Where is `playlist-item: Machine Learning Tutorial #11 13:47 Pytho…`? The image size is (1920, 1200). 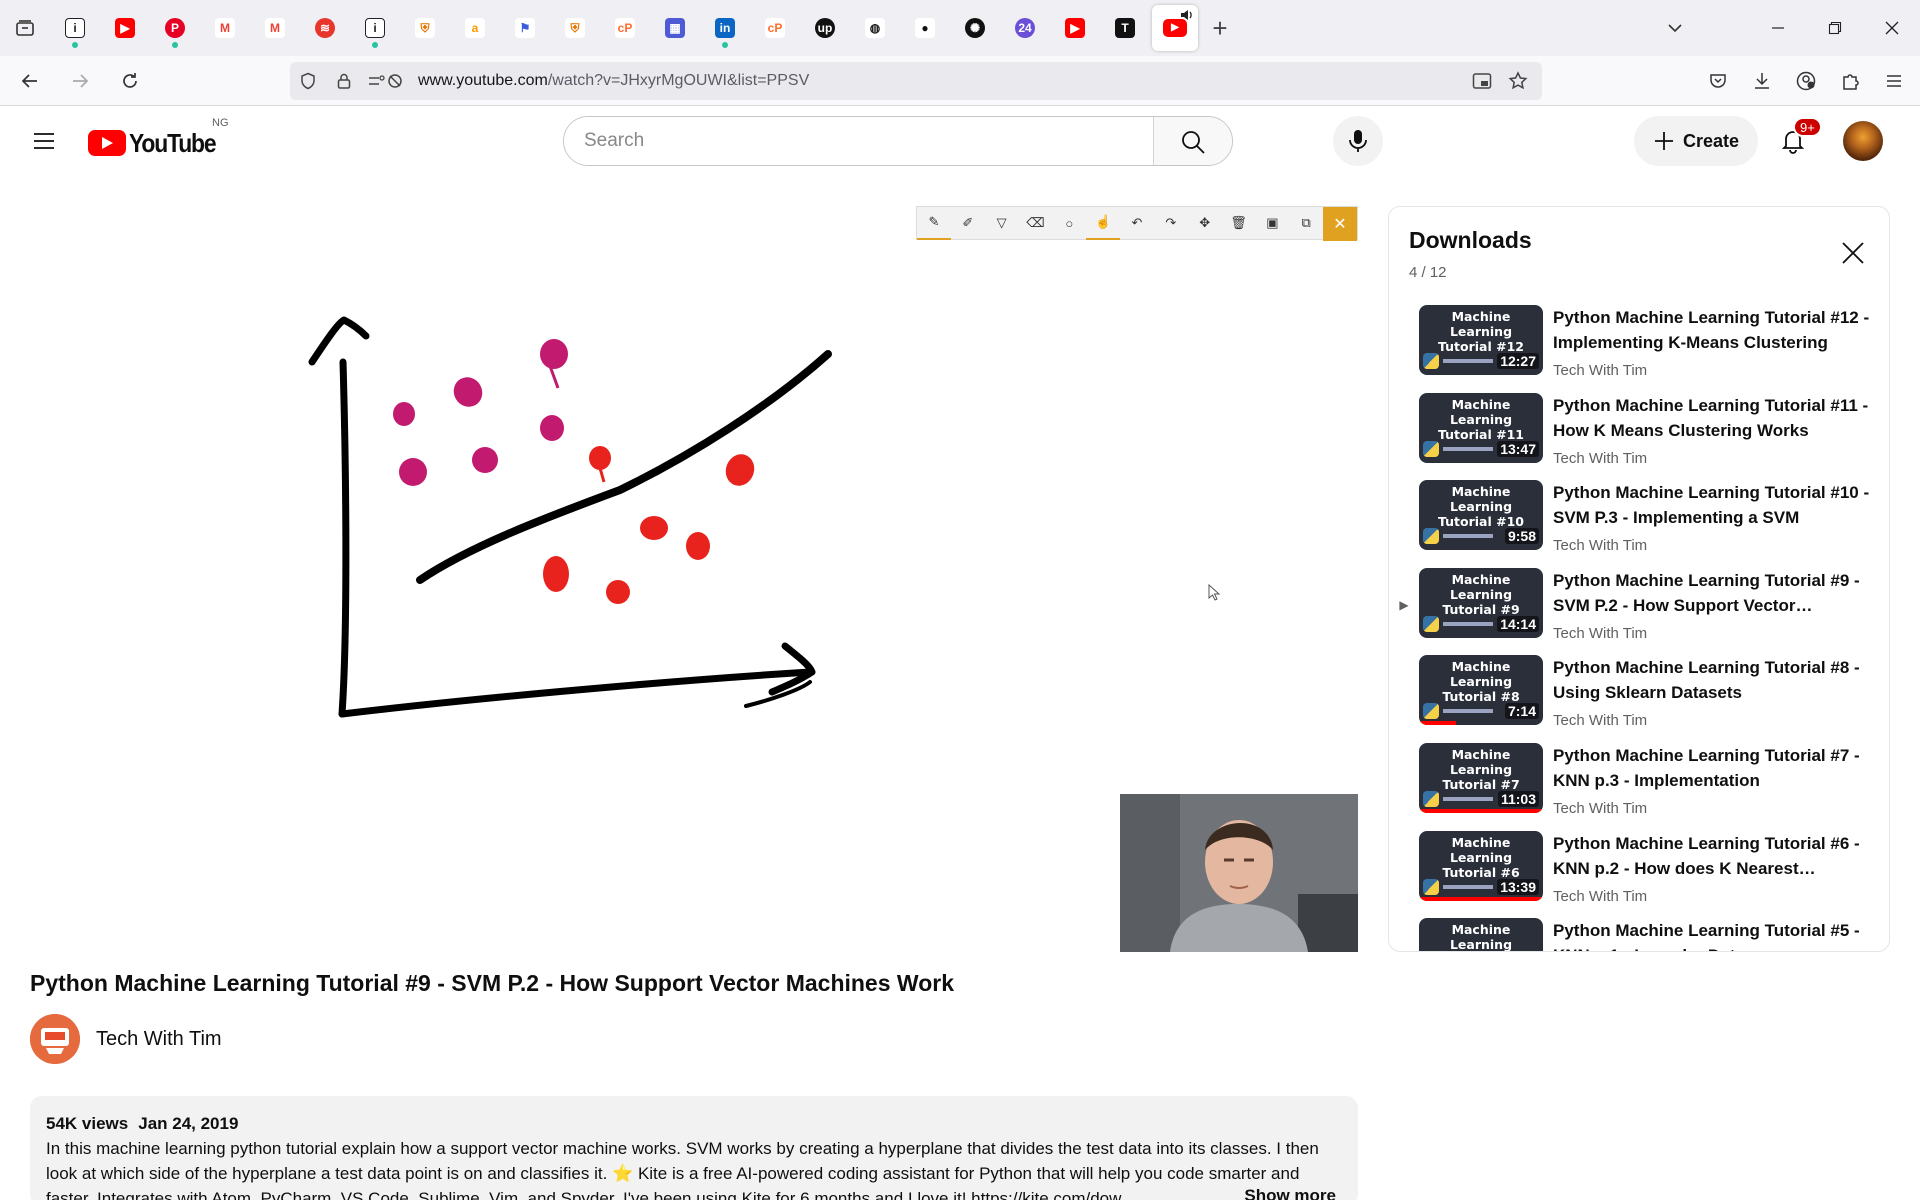
playlist-item: Machine Learning Tutorial #11 13:47 Pytho… is located at coordinates (1639, 436).